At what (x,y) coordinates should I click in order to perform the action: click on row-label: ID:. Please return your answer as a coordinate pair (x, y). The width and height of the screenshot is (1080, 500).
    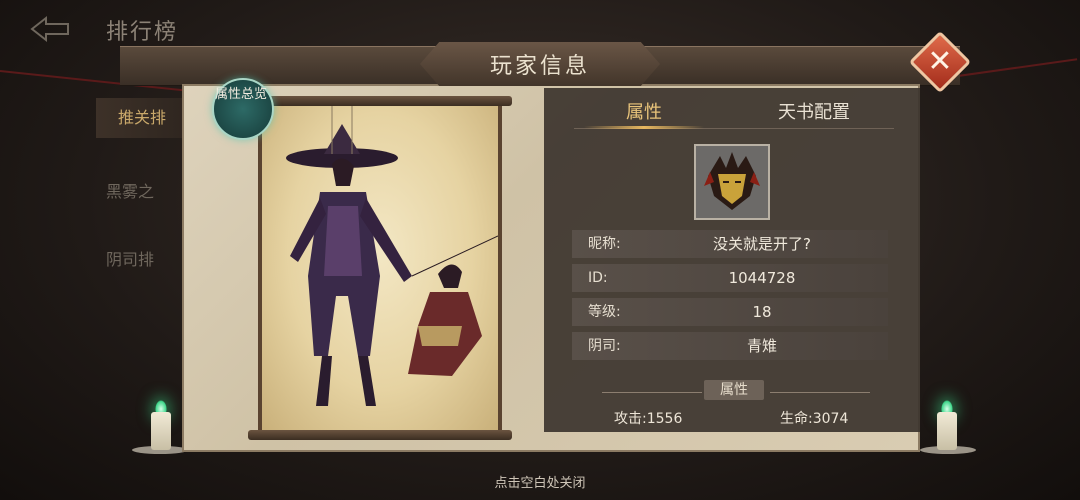
    Looking at the image, I should click on (598, 278).